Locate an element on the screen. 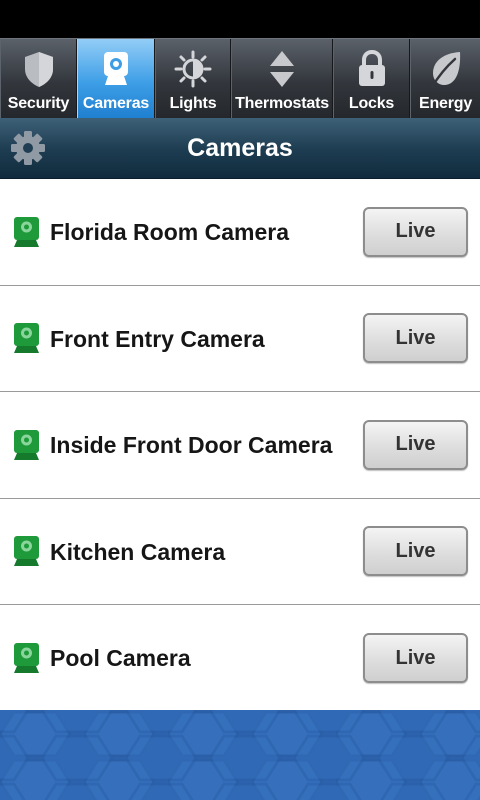 This screenshot has width=480, height=800. tab-energy: Energy is located at coordinates (445, 79).